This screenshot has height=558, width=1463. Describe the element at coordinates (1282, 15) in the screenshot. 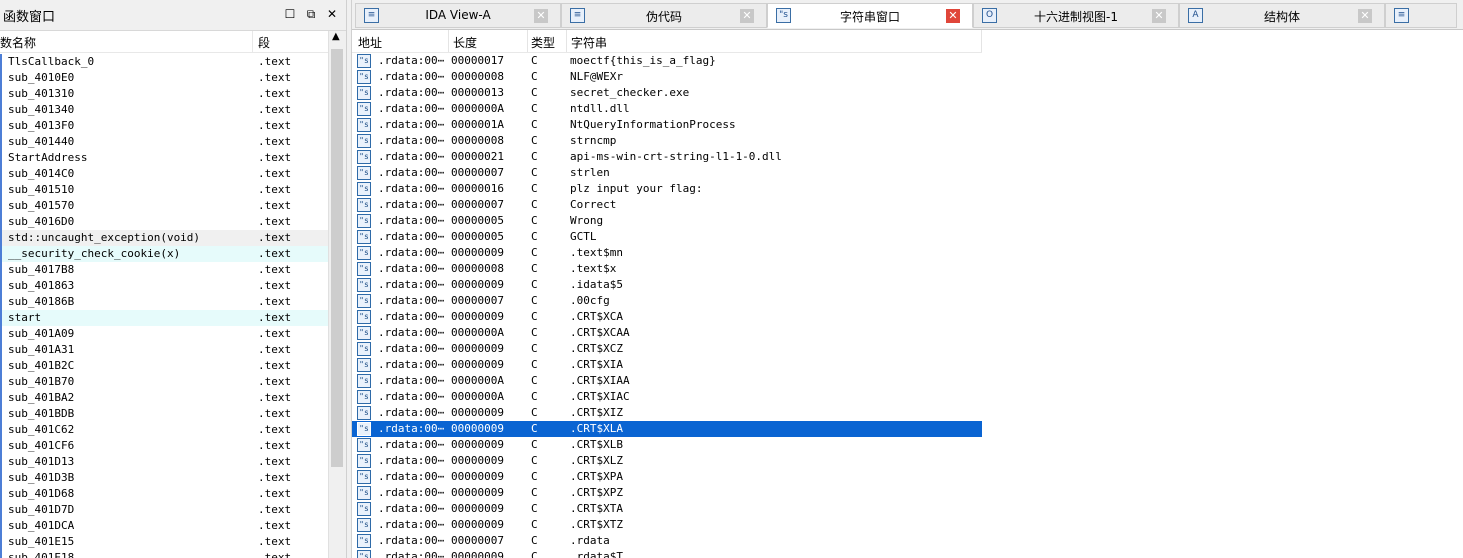

I see `tab-struct: A 结构体 ✕` at that location.